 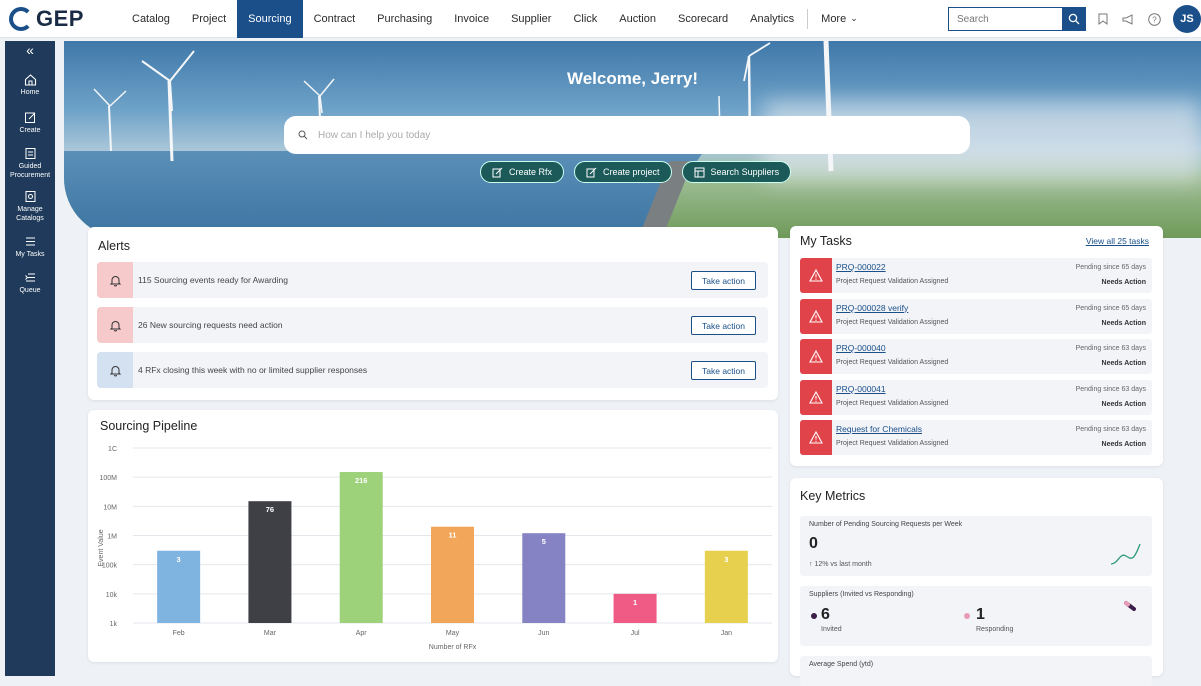 What do you see at coordinates (30, 123) in the screenshot?
I see `sidebar-item-create: Create` at bounding box center [30, 123].